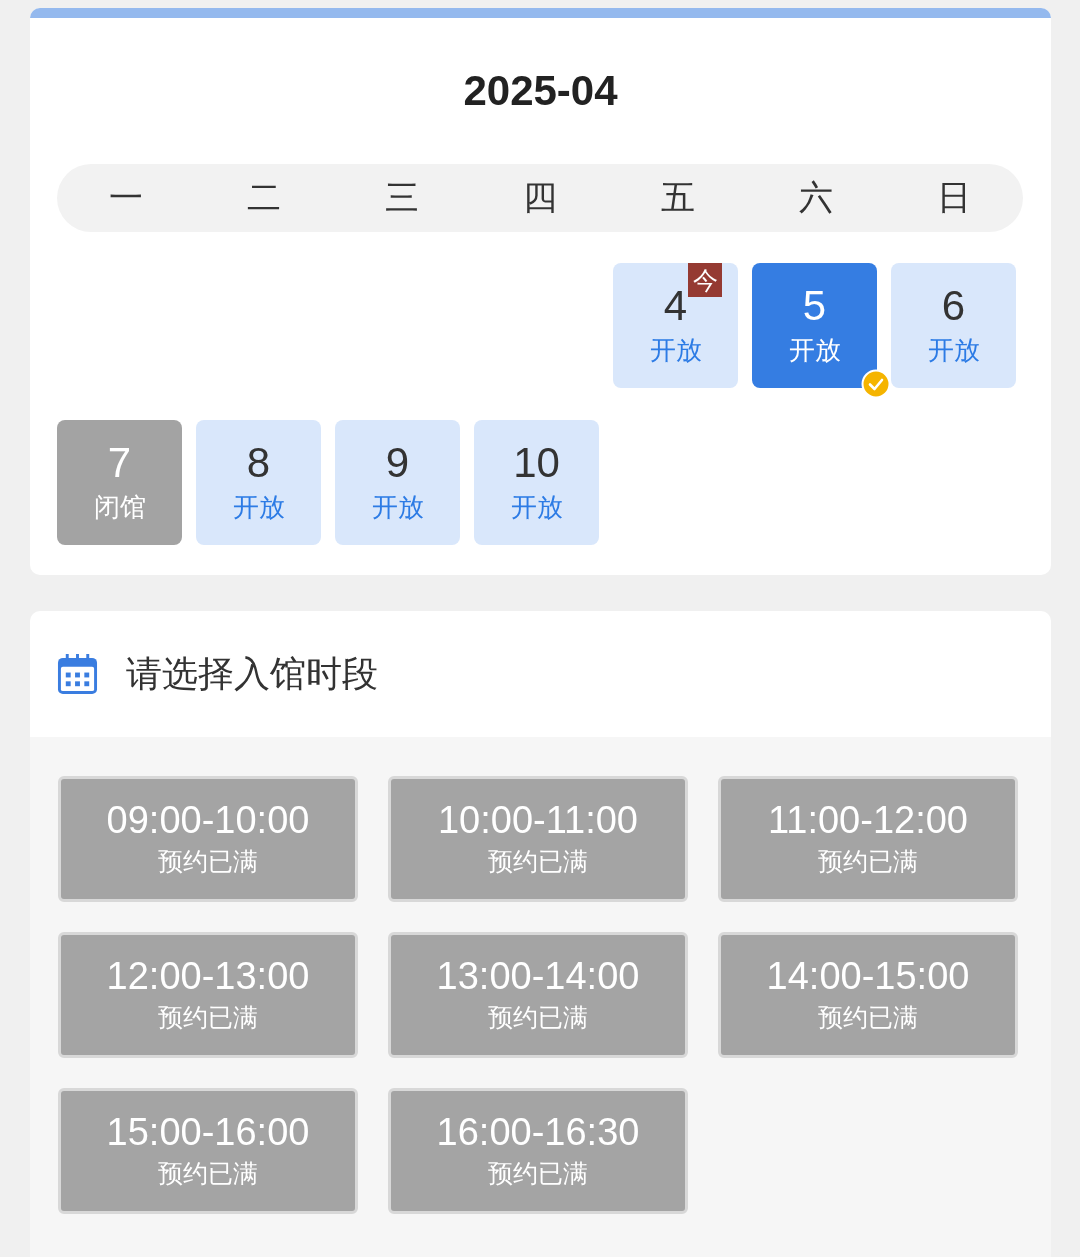 This screenshot has width=1080, height=1257. I want to click on calendar-icon, so click(77, 674).